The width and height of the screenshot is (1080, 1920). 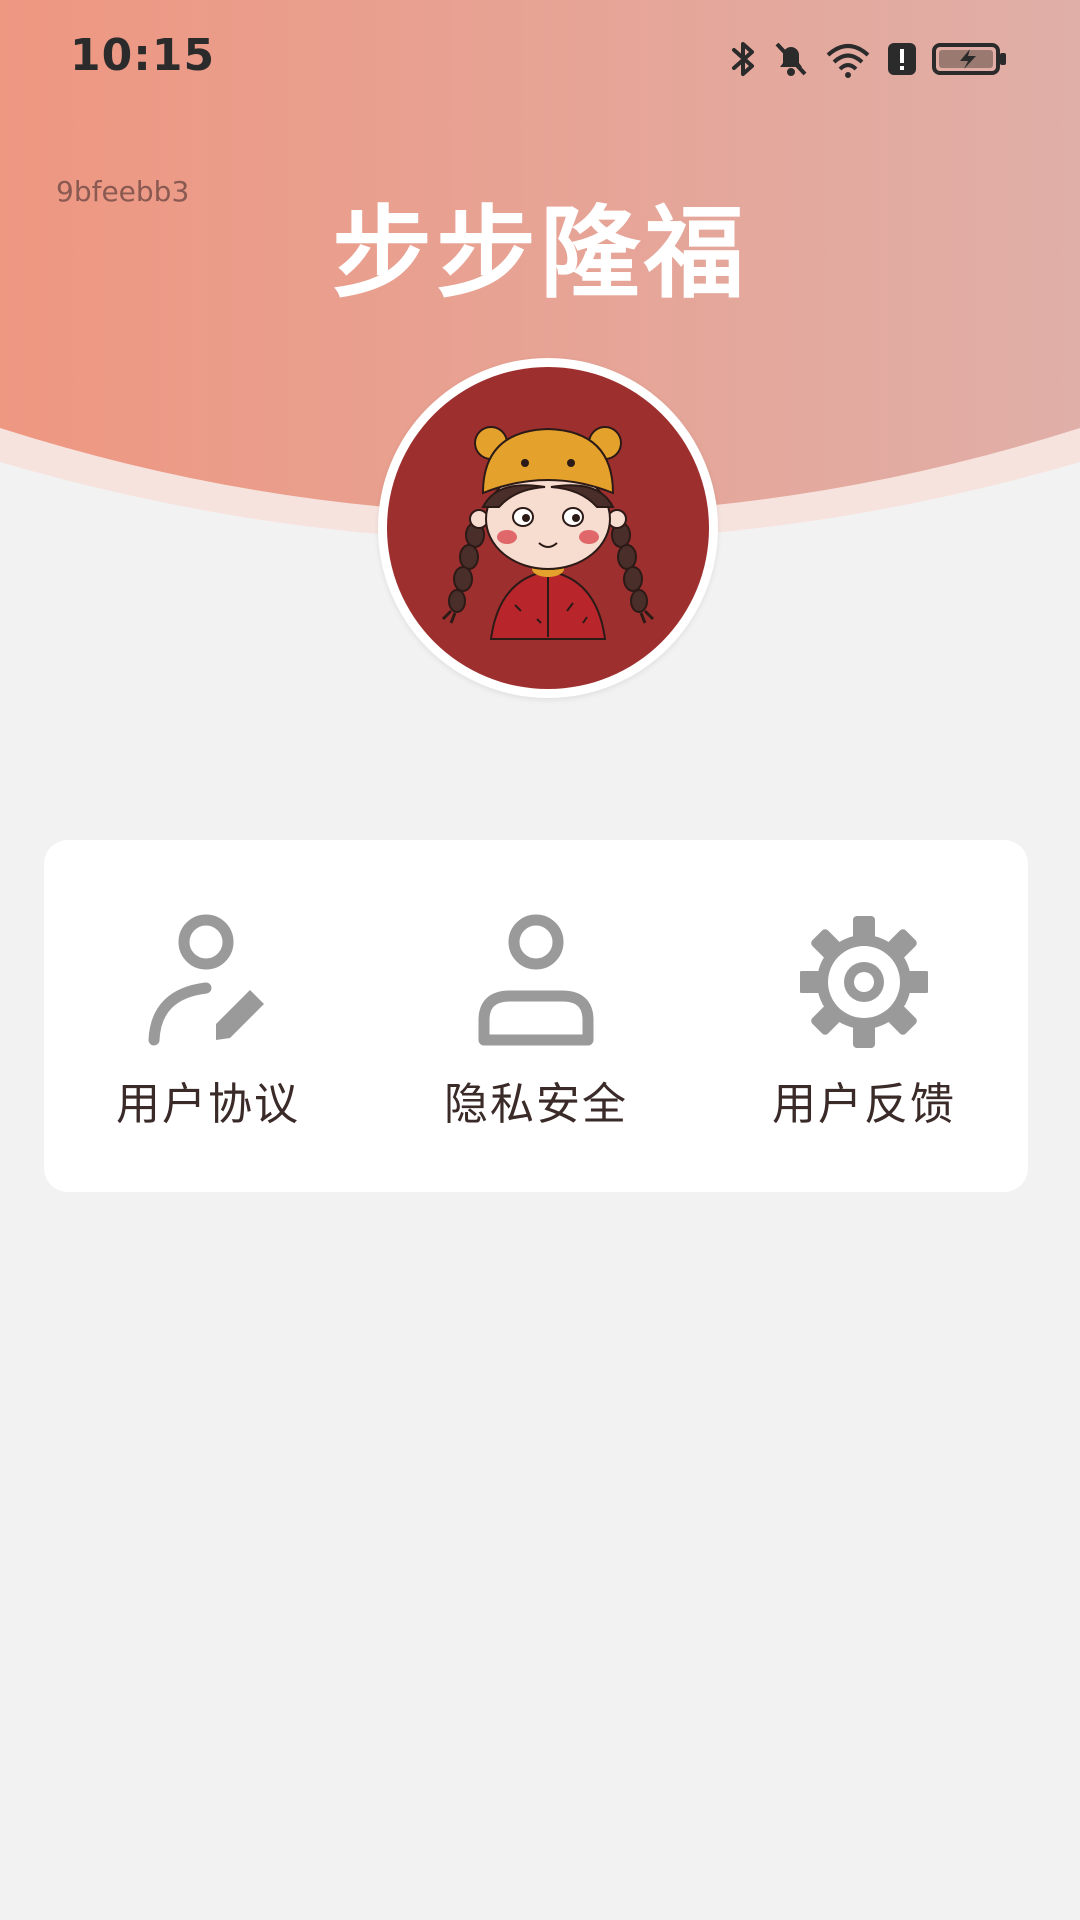 I want to click on privacy-security-label: 隐私安全, so click(x=536, y=1104).